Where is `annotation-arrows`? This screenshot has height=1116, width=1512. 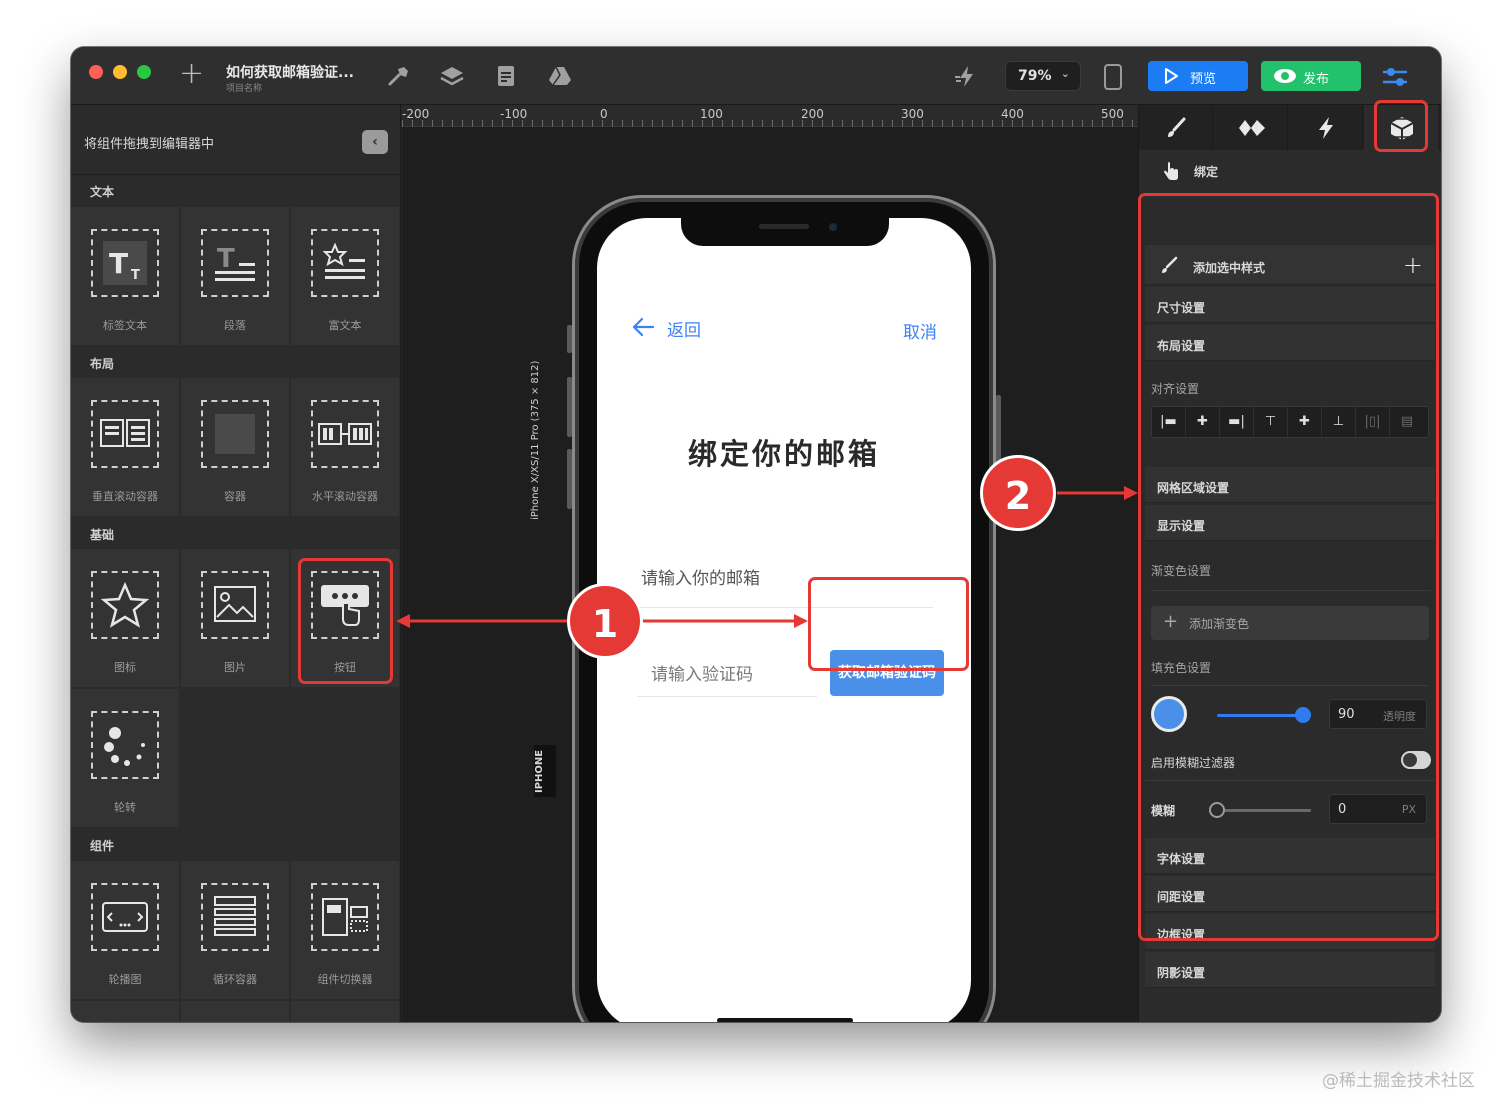 annotation-arrows is located at coordinates (767, 557).